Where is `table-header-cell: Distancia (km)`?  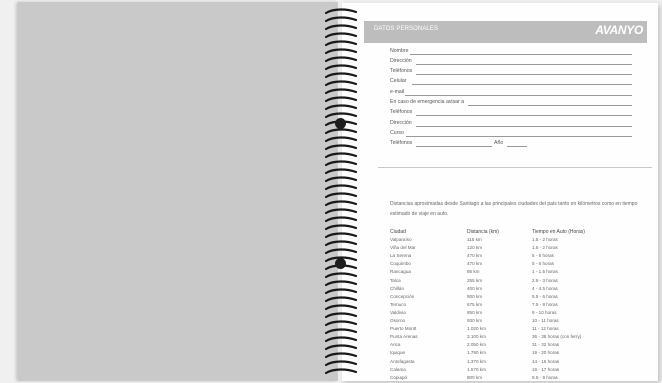 table-header-cell: Distancia (km) is located at coordinates (483, 232).